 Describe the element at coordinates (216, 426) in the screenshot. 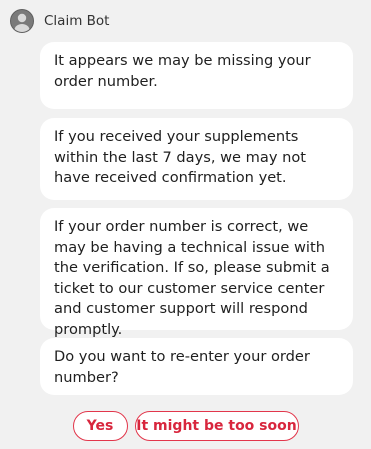

I see `too-soon-button: It might be too soon` at that location.